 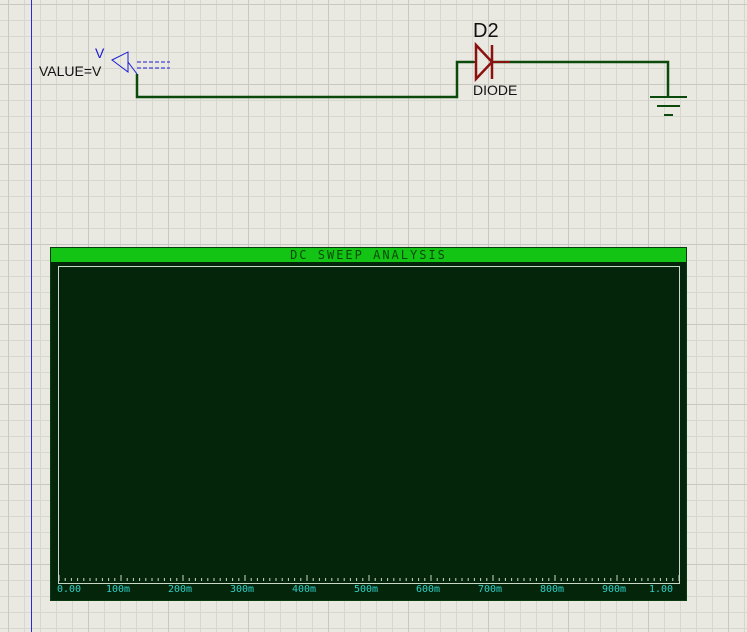 What do you see at coordinates (552, 589) in the screenshot?
I see `x-axis-tick-label: 800m` at bounding box center [552, 589].